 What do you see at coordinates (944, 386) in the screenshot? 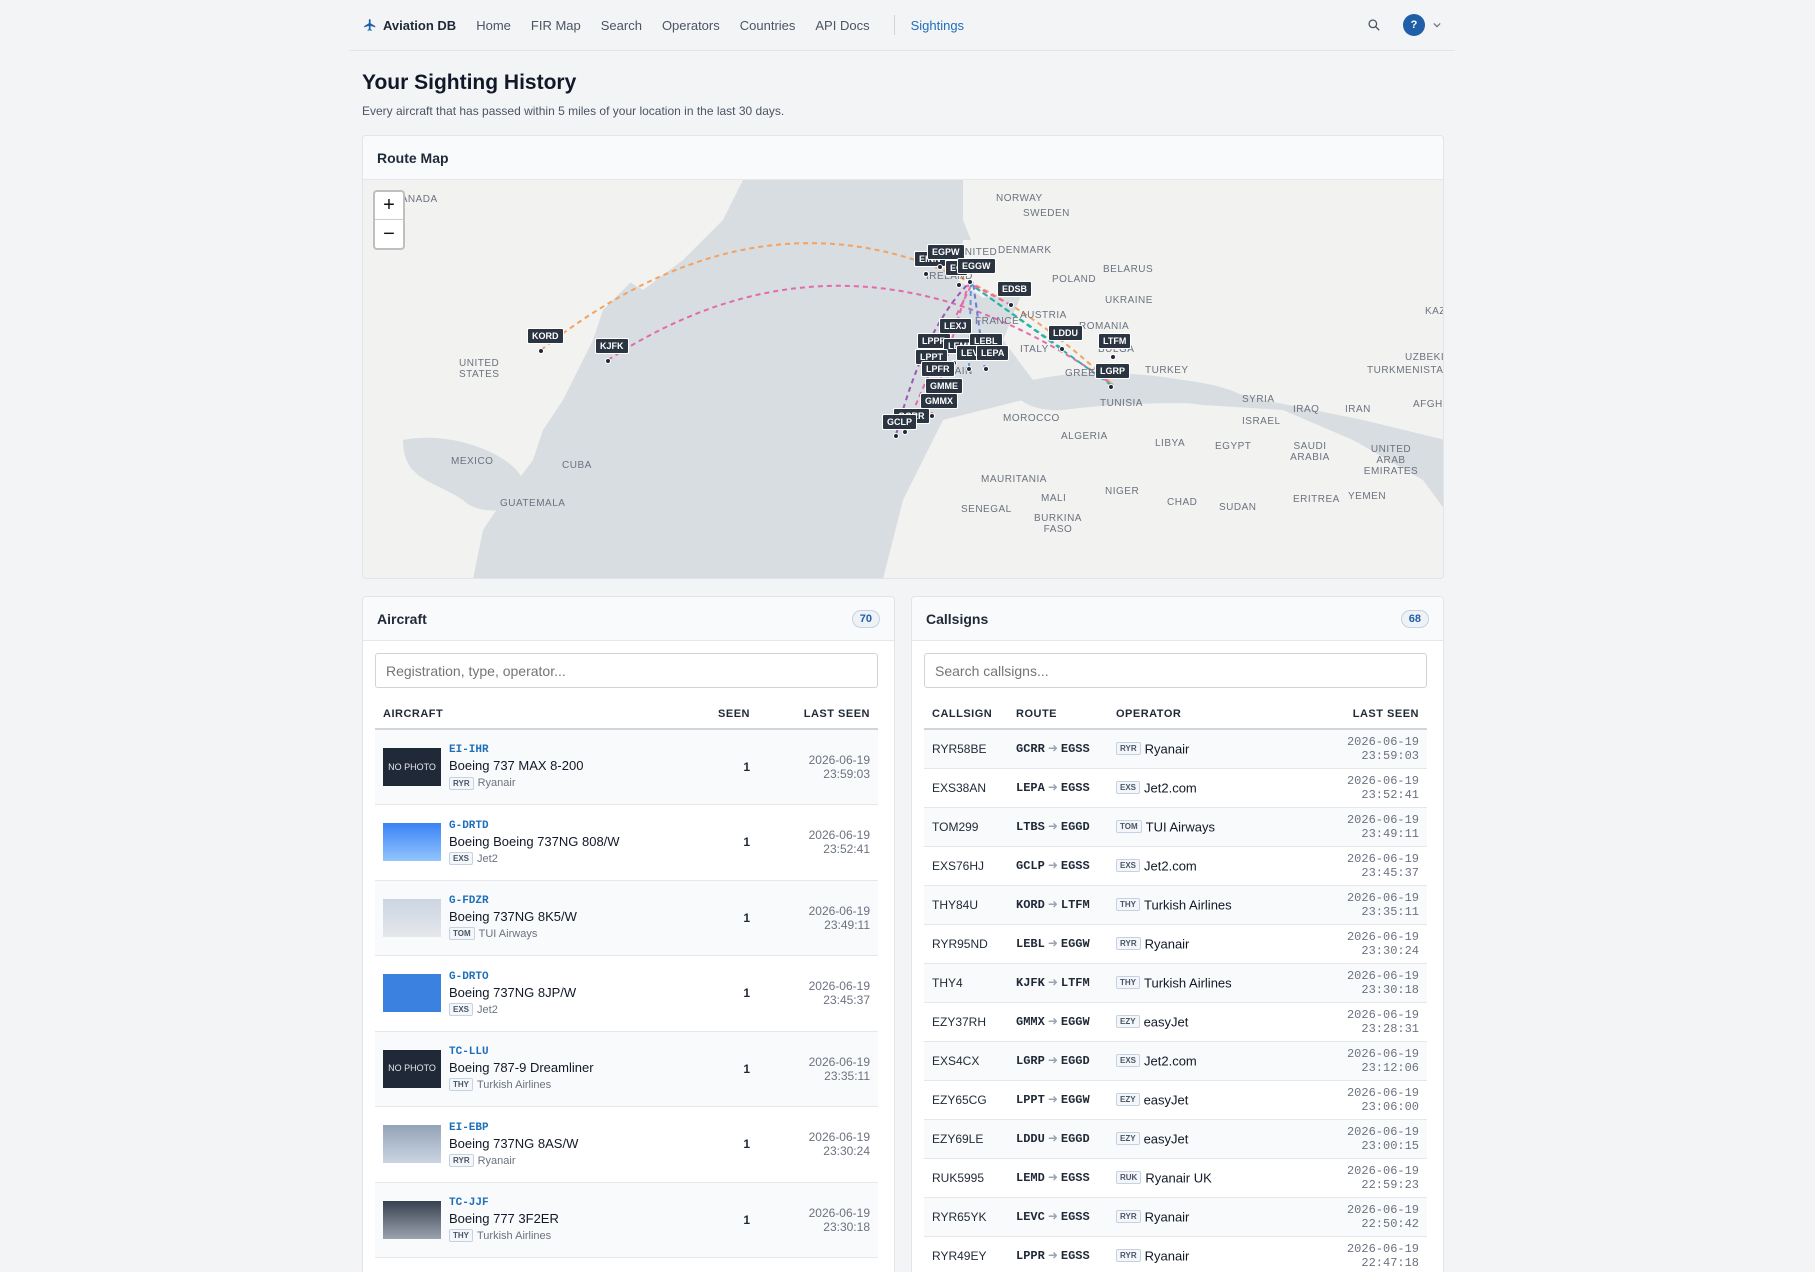
I see `airport-label-gmme: GMME` at bounding box center [944, 386].